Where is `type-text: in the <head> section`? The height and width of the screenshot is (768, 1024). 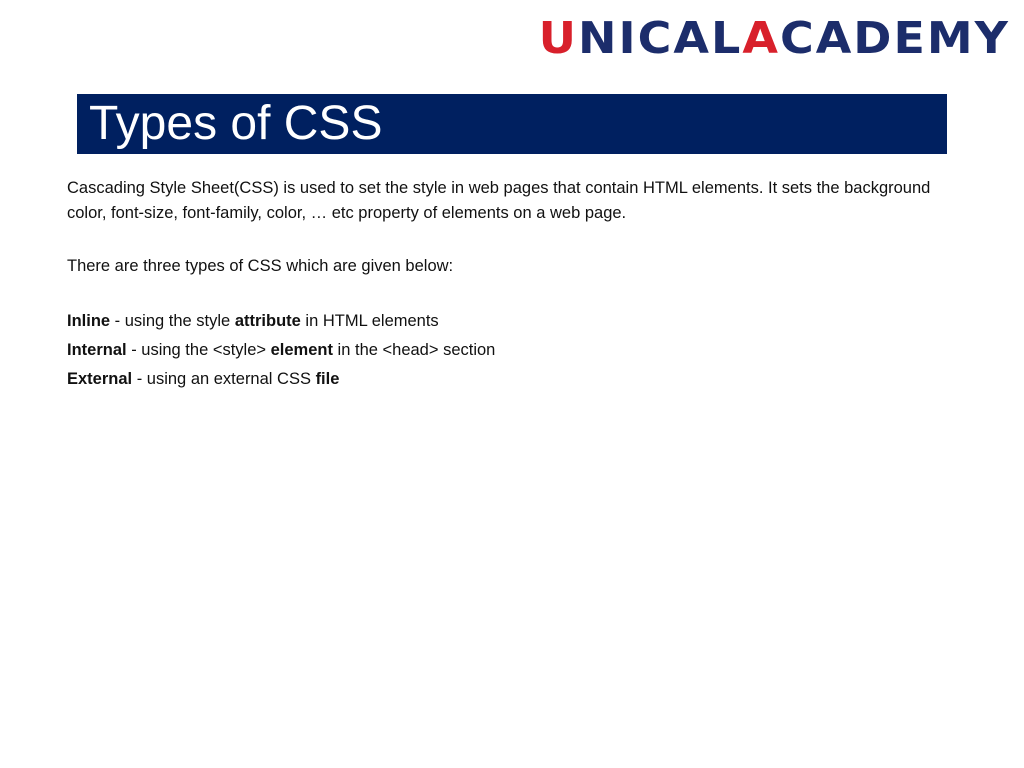
type-text: in the <head> section is located at coordinates (414, 350).